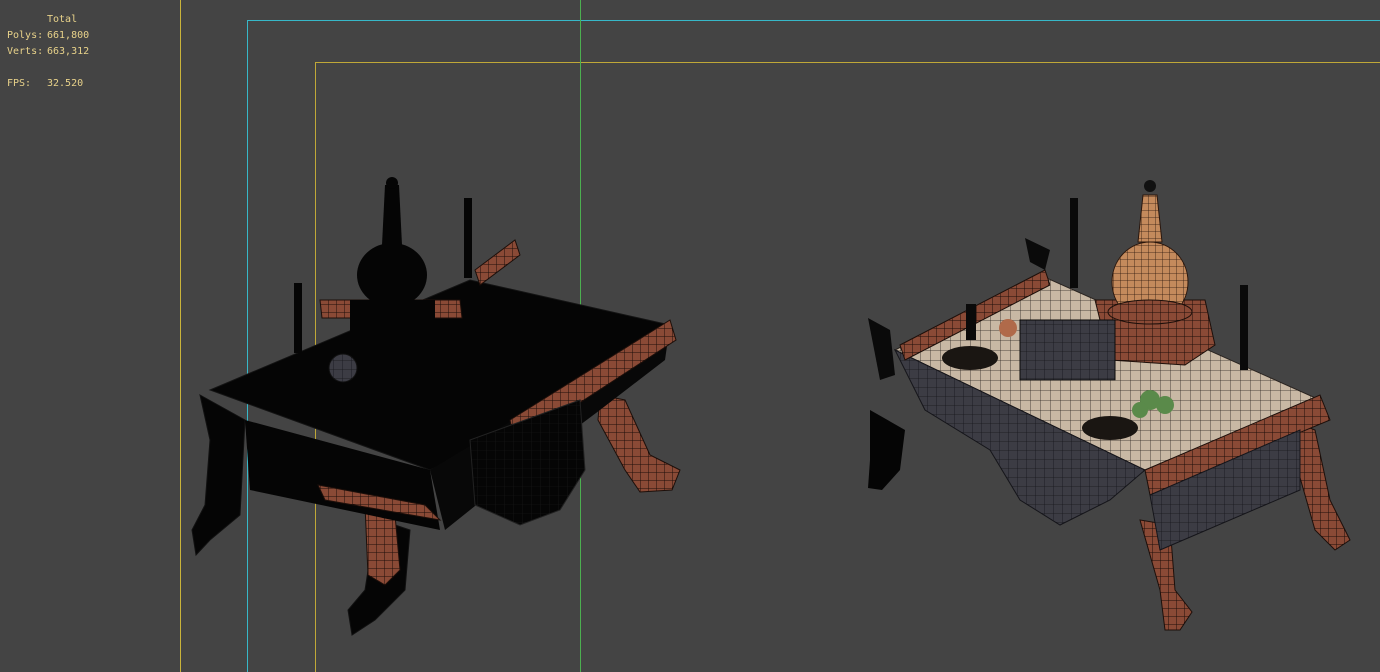 The width and height of the screenshot is (1380, 672). I want to click on stupa-base, so click(392, 345).